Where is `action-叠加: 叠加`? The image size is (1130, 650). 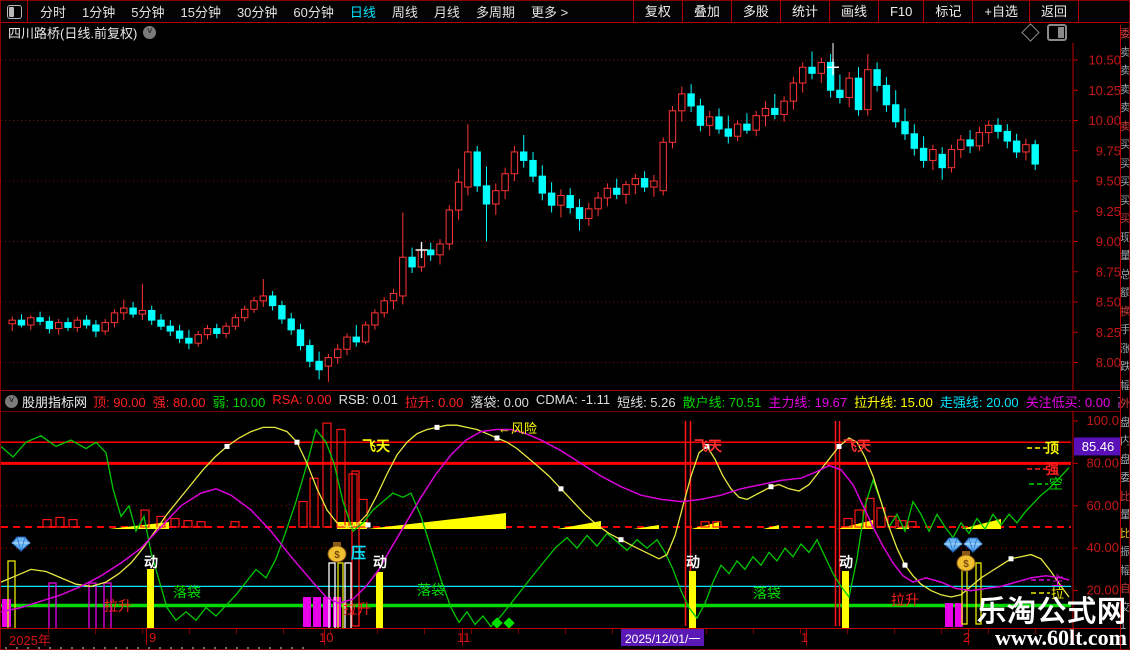 action-叠加: 叠加 is located at coordinates (706, 11).